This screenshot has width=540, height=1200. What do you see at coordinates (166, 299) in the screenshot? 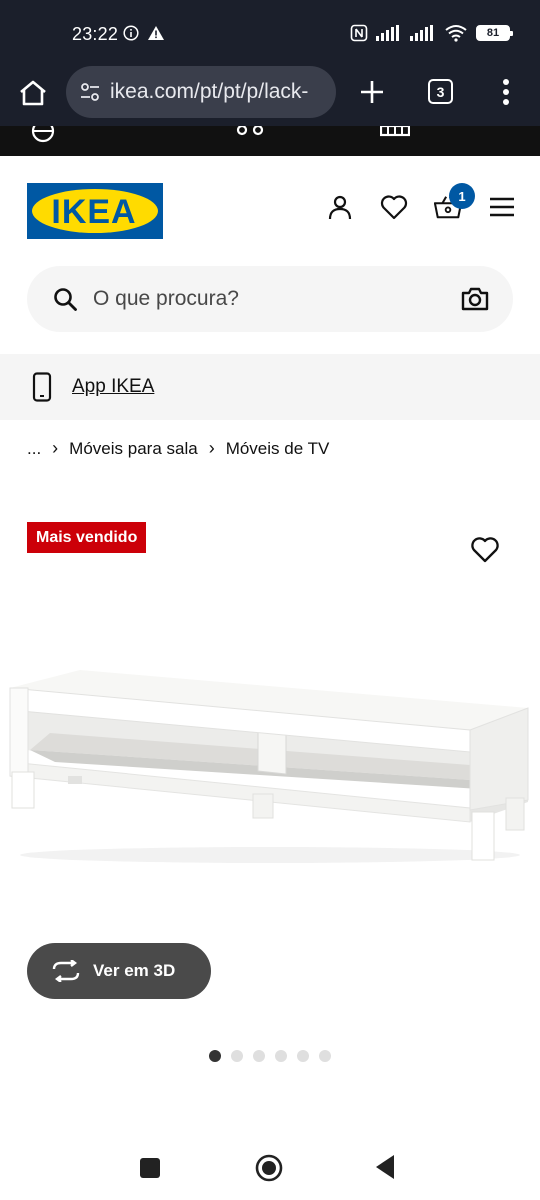
I see `search-input: O que procura?` at bounding box center [166, 299].